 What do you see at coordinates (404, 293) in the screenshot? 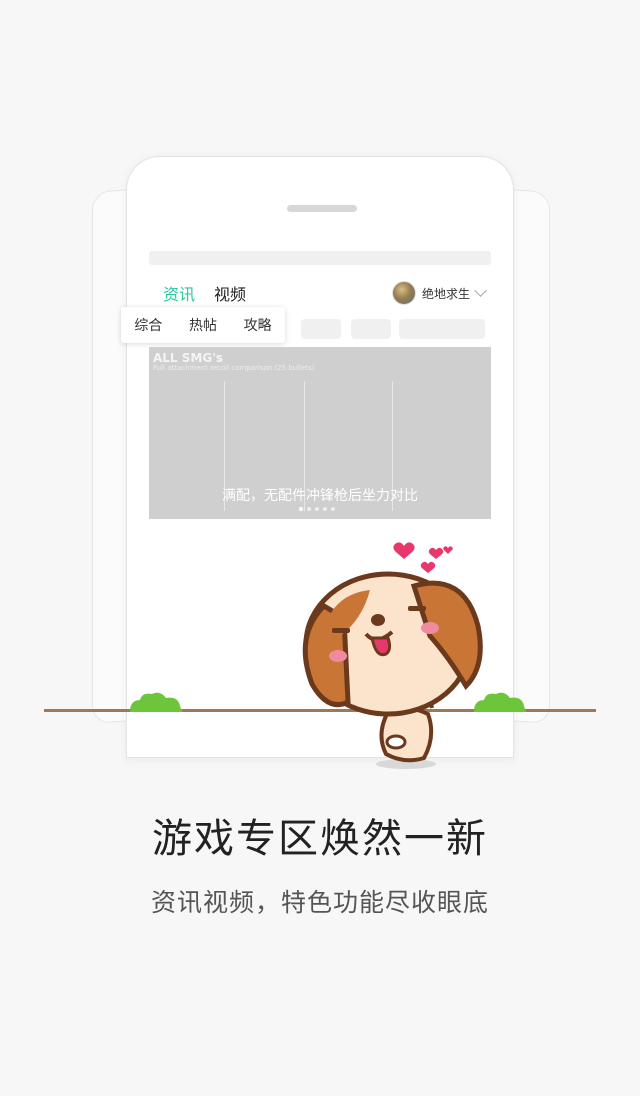
I see `game-avatar-icon` at bounding box center [404, 293].